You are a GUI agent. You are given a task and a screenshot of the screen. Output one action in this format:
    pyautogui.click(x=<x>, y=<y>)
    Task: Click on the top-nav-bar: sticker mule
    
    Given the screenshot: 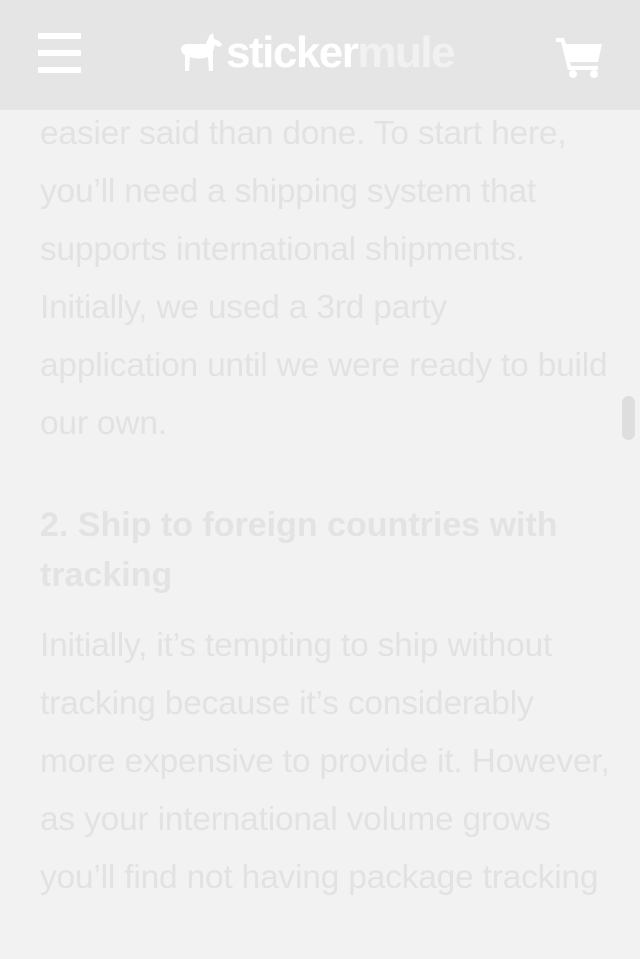 What is the action you would take?
    pyautogui.click(x=320, y=55)
    